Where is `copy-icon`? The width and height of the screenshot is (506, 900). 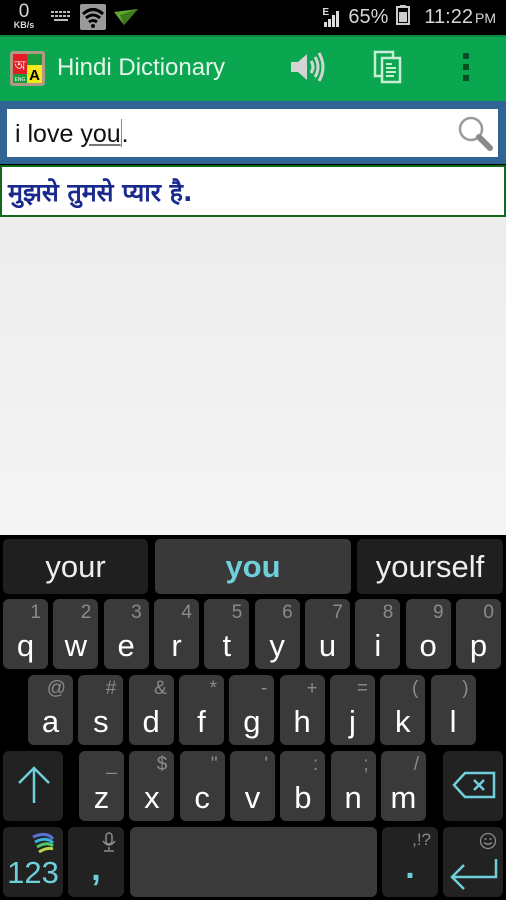 copy-icon is located at coordinates (388, 69).